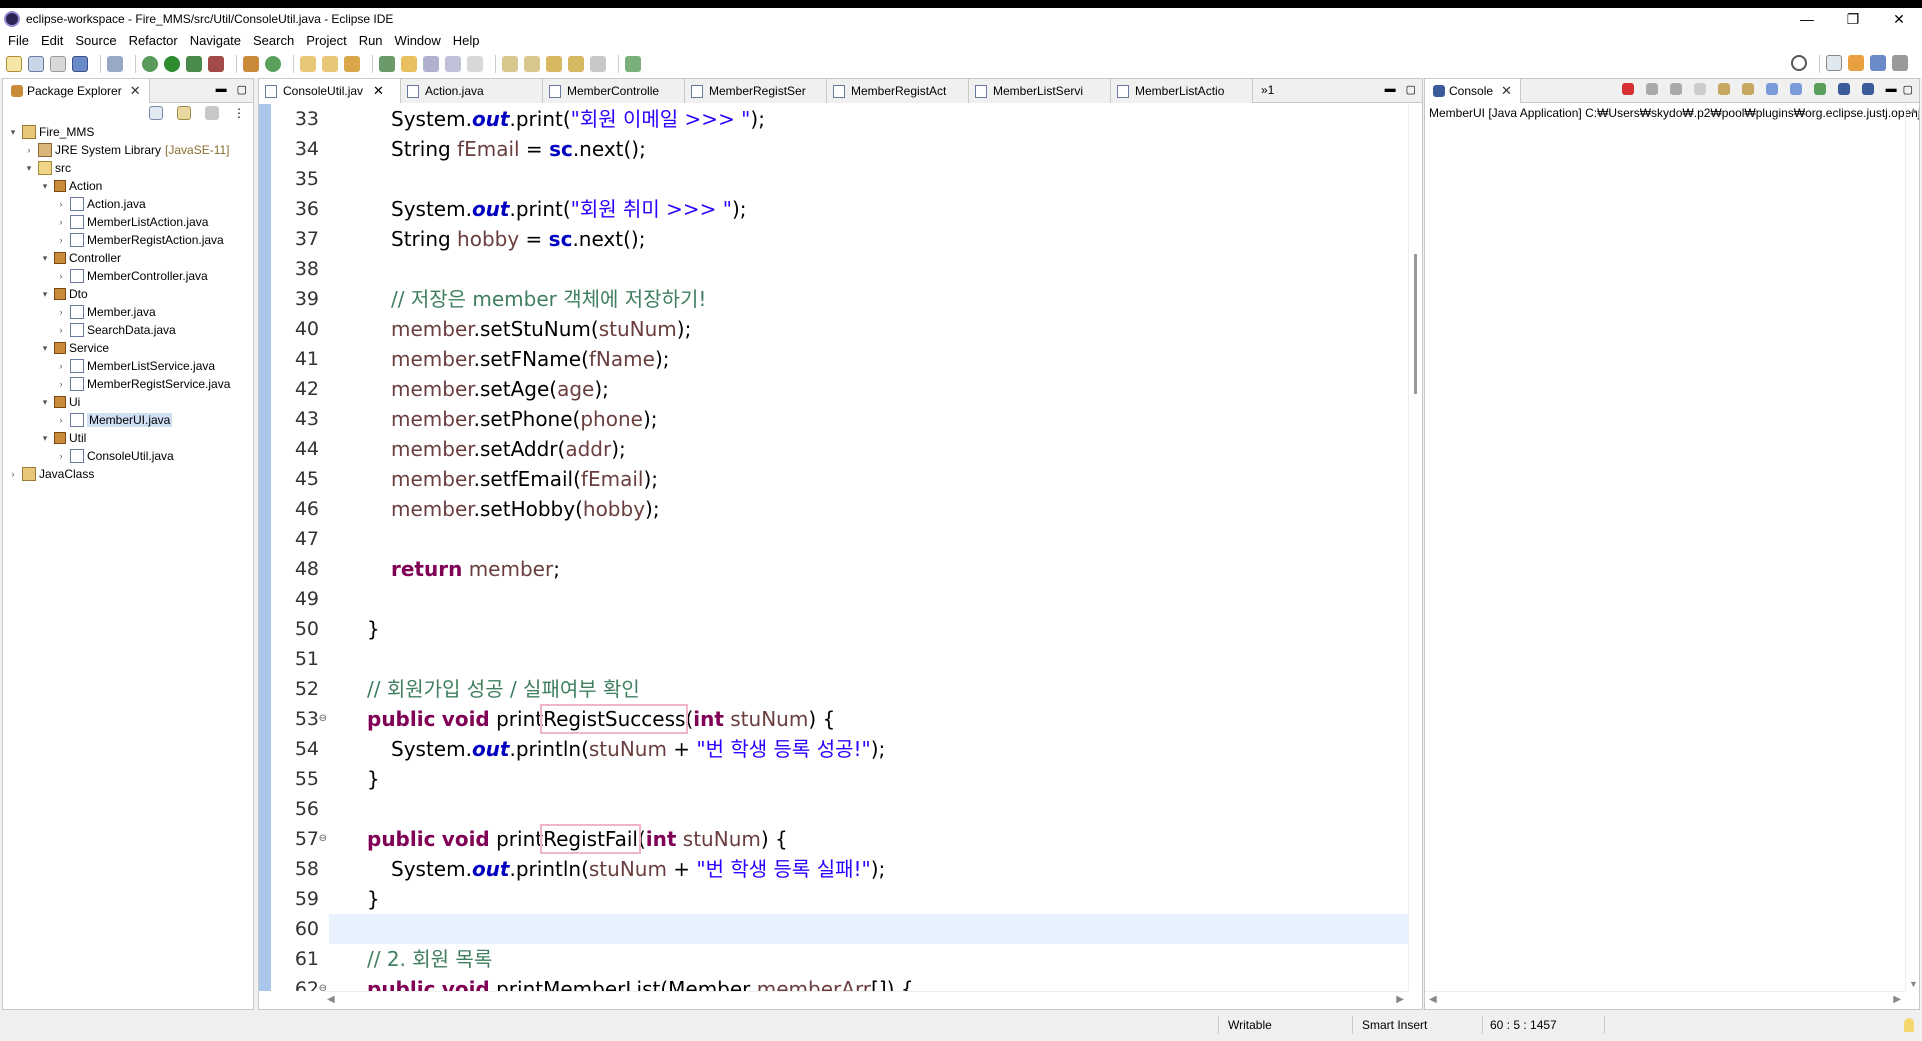  Describe the element at coordinates (875, 959) in the screenshot. I see `code-line: // 2. 회원 목록` at that location.